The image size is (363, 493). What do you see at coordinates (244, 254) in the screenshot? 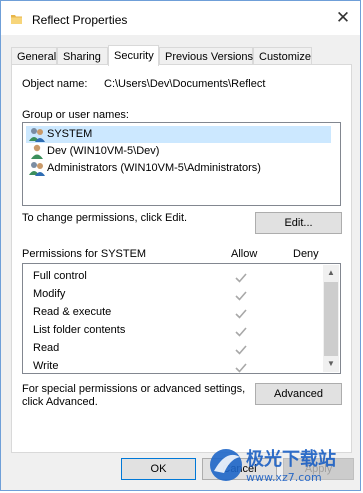
I see `allow-header: Allow` at bounding box center [244, 254].